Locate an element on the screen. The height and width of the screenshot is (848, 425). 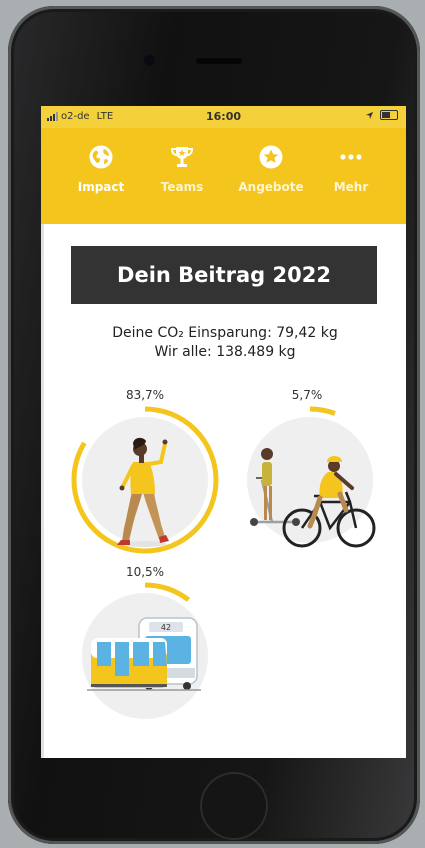
walking-progress-ring is located at coordinates (145, 480).